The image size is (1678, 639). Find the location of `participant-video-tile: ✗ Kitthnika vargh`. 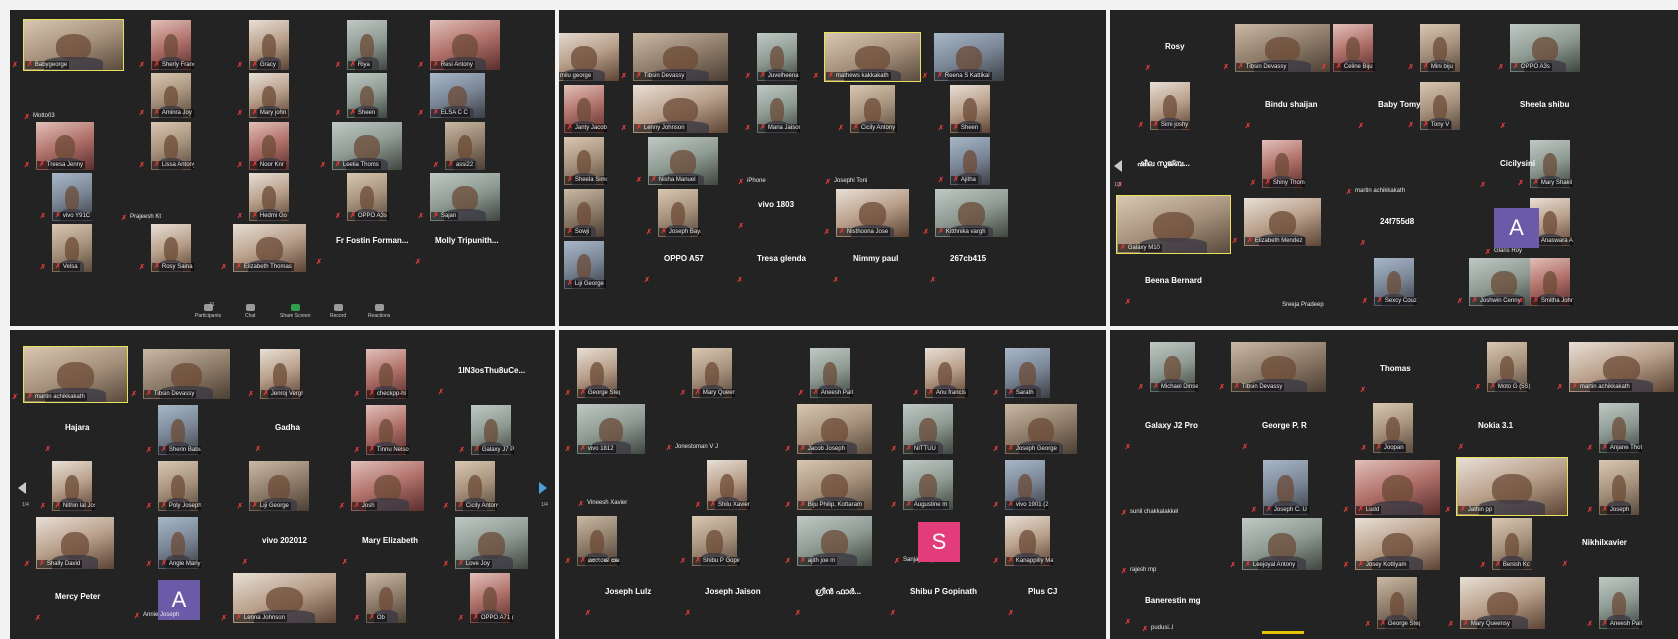

participant-video-tile: ✗ Kitthnika vargh is located at coordinates (971, 213).